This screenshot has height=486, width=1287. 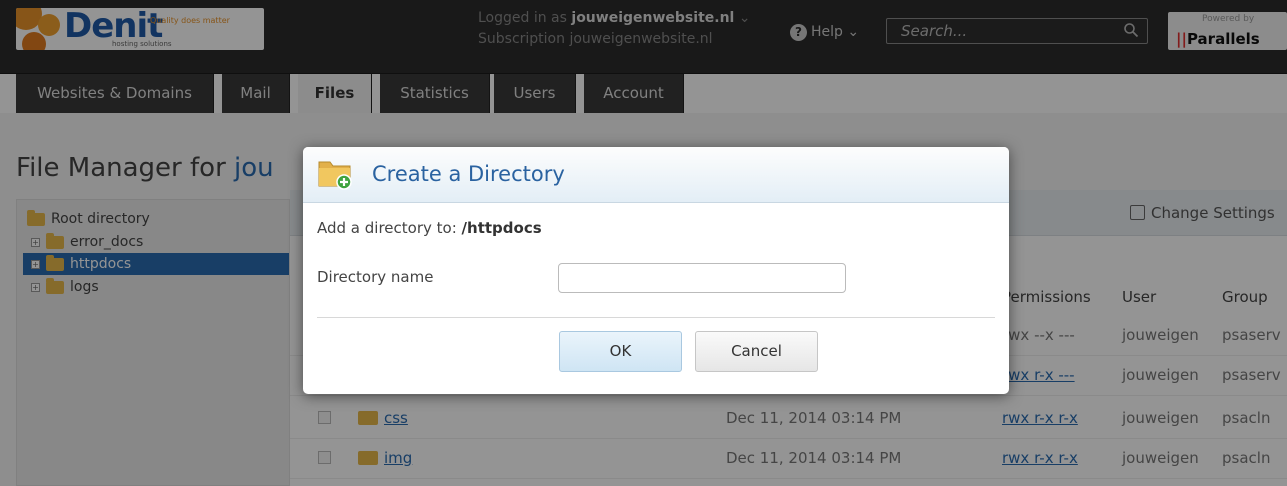 I want to click on dialog-title: Create a Directory, so click(x=468, y=174).